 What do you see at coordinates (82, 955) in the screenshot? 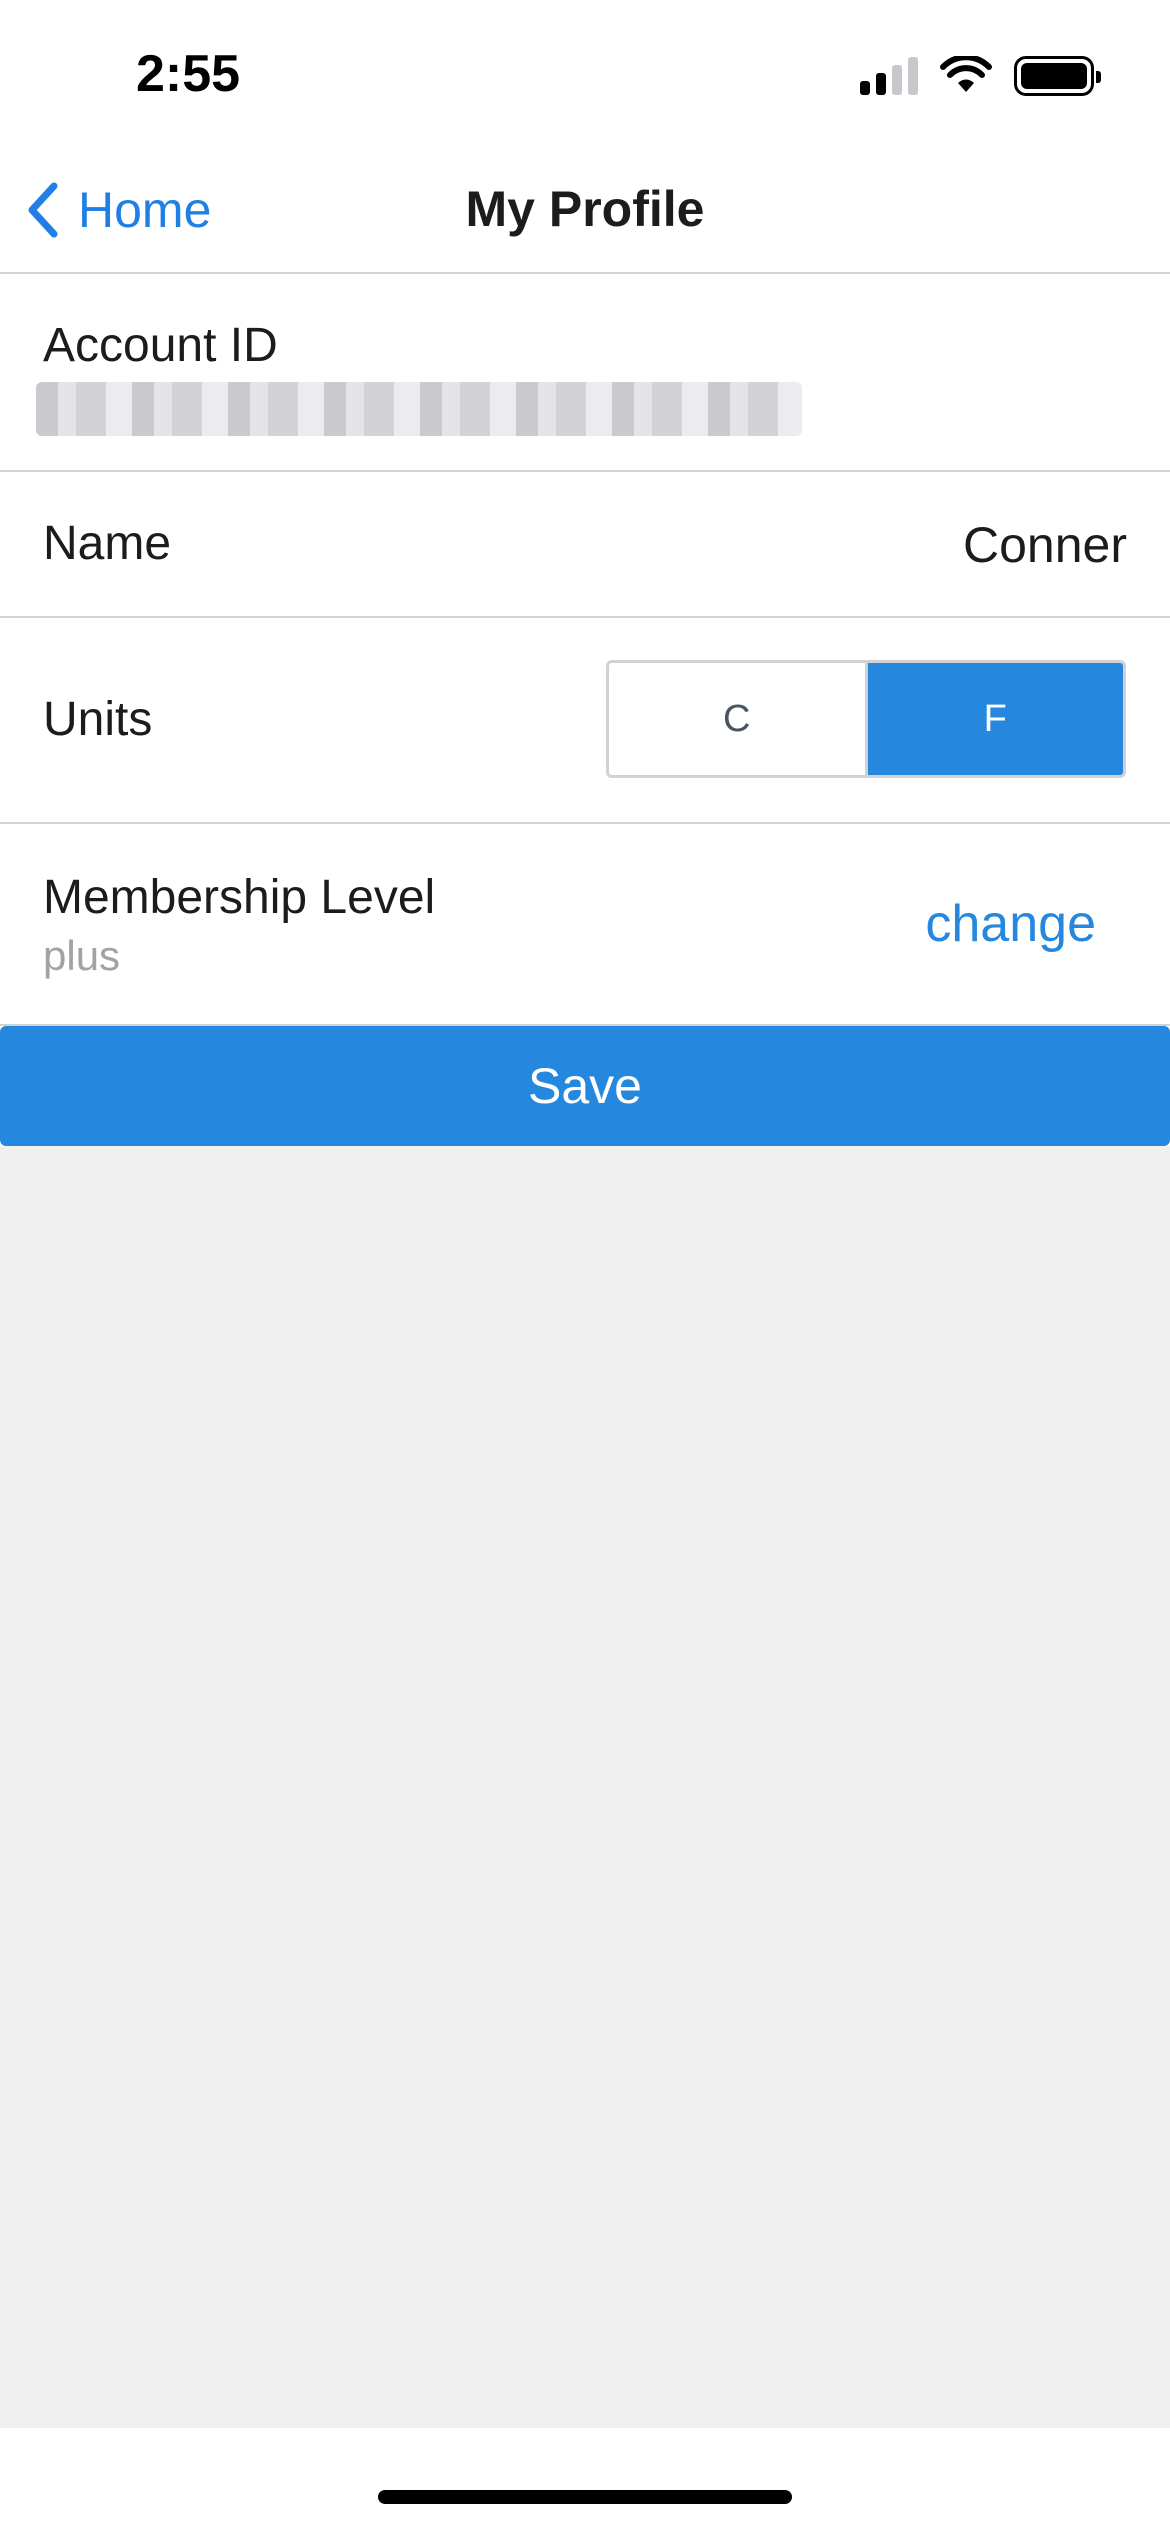
I see `membership-value: plus` at bounding box center [82, 955].